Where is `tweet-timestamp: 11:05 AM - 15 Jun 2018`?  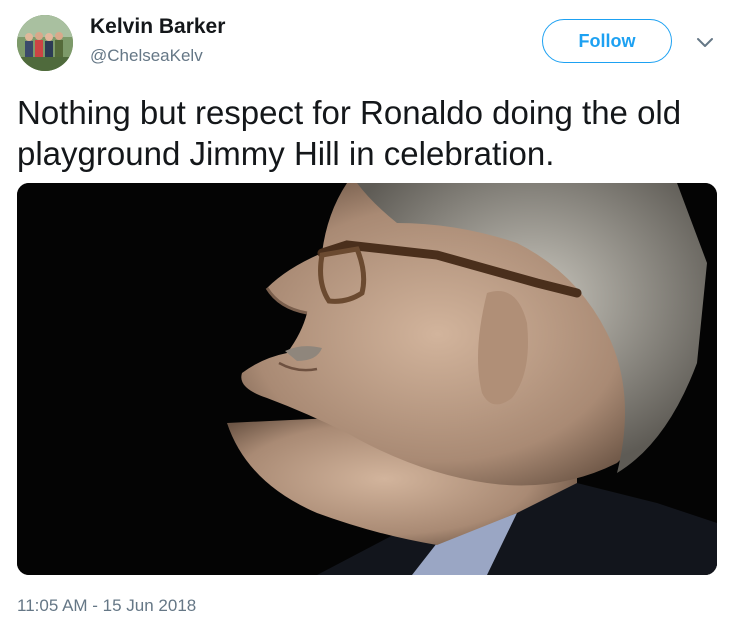
tweet-timestamp: 11:05 AM - 15 Jun 2018 is located at coordinates (106, 606).